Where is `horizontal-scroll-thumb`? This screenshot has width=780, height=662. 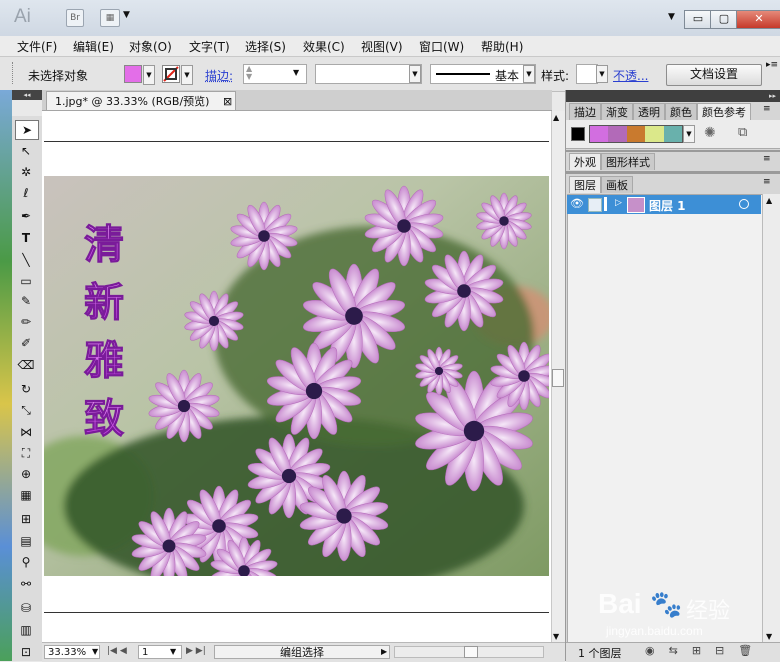
horizontal-scroll-thumb is located at coordinates (471, 652).